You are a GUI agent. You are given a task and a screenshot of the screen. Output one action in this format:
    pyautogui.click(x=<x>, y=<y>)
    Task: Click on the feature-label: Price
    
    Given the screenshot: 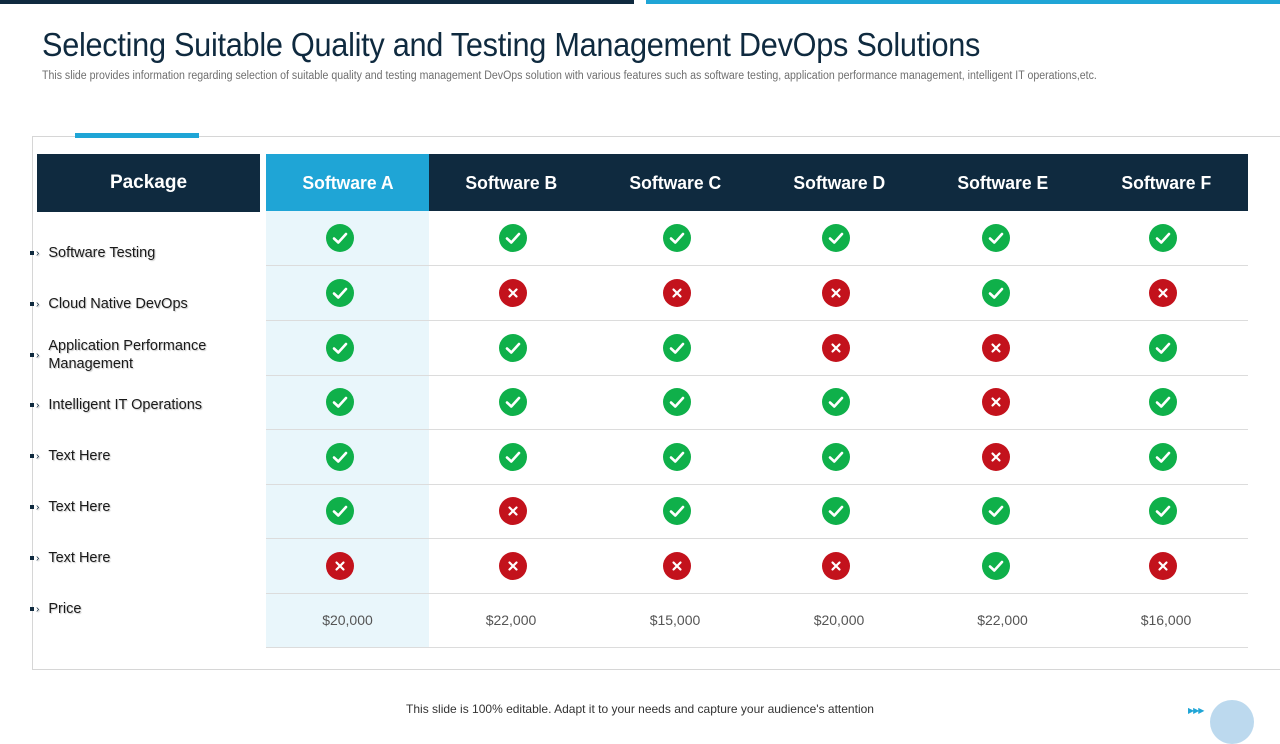 What is the action you would take?
    pyautogui.click(x=65, y=609)
    